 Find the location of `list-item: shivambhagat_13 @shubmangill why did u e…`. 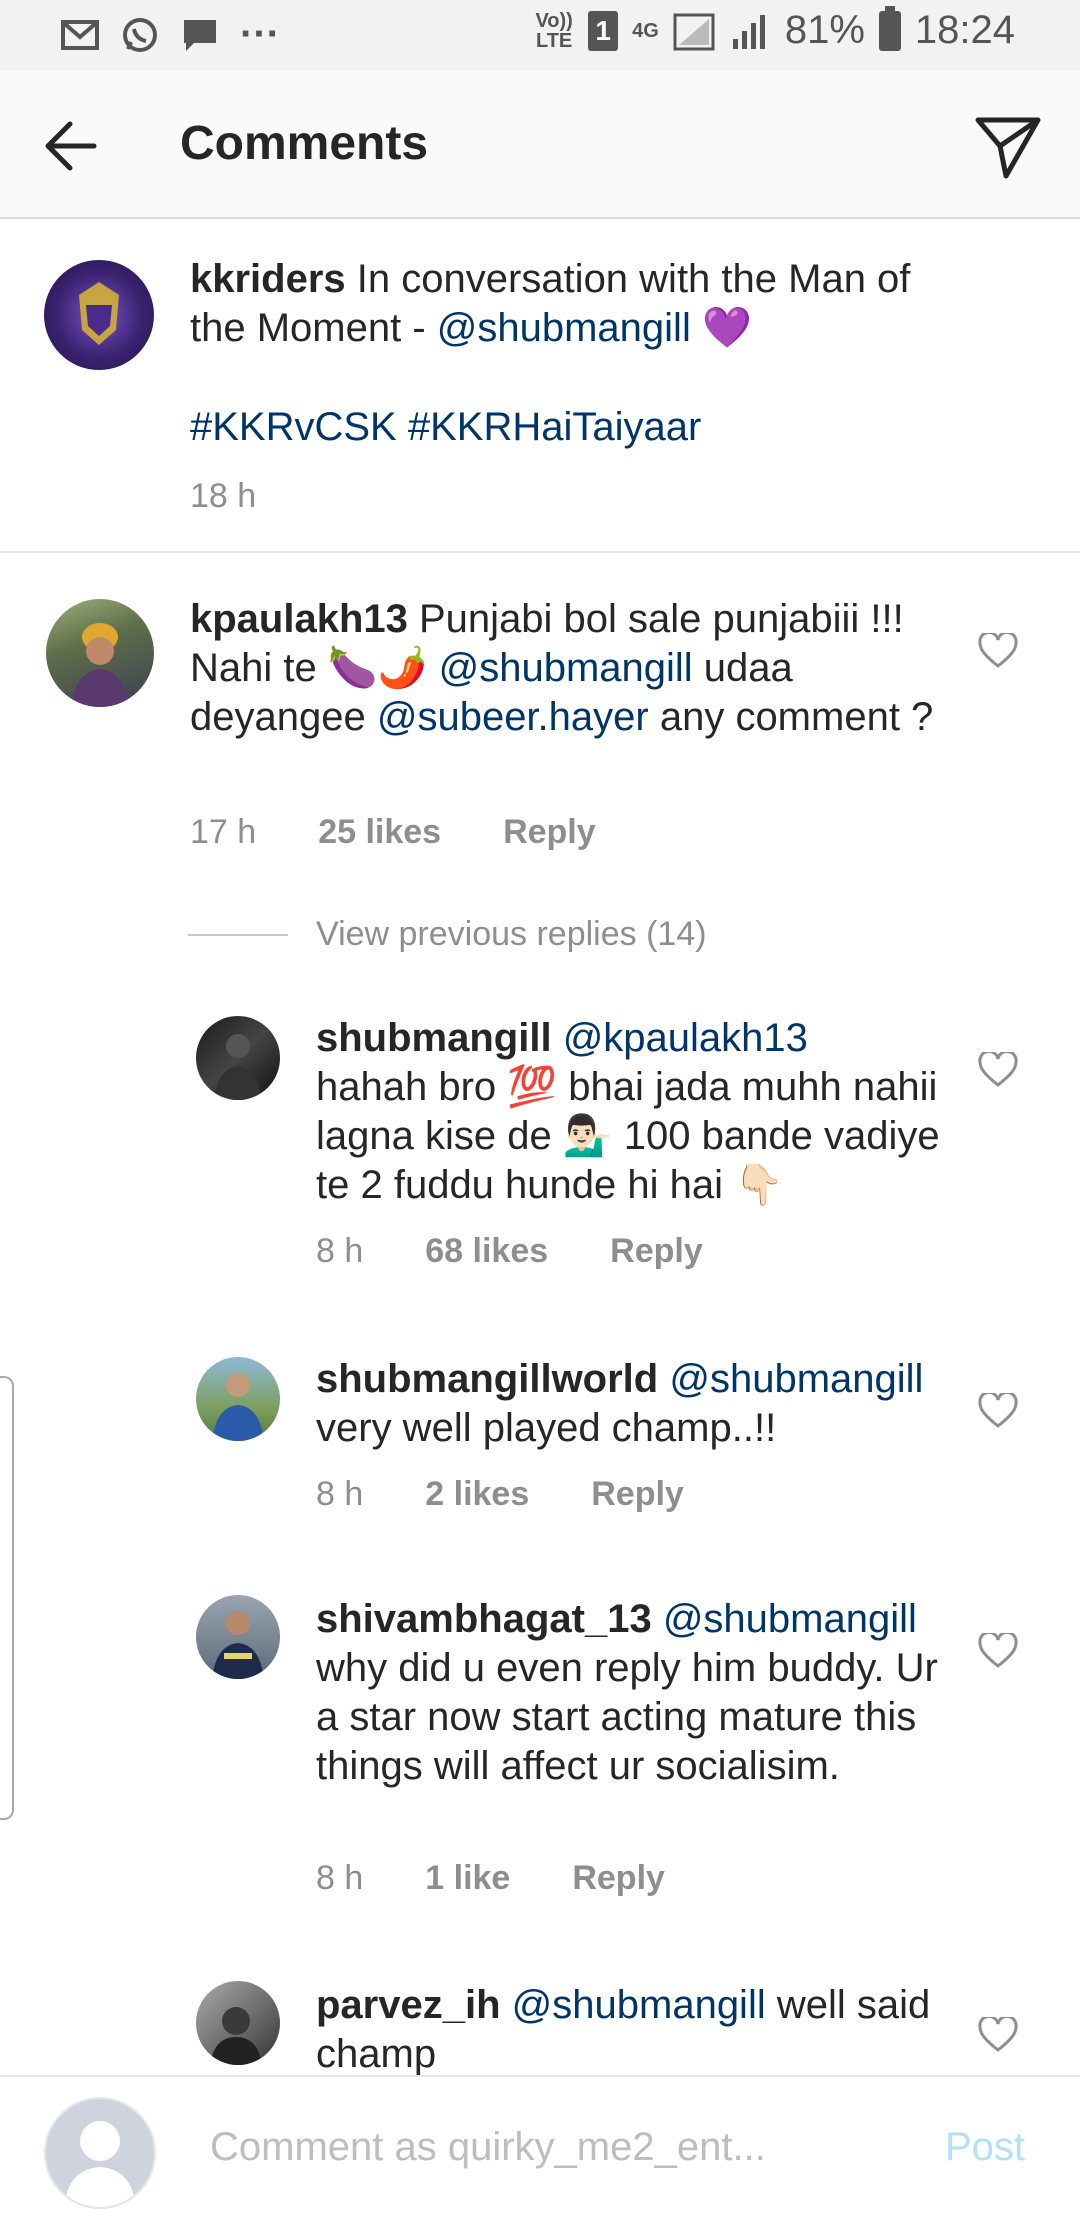

list-item: shivambhagat_13 @shubmangill why did u e… is located at coordinates (540, 1750).